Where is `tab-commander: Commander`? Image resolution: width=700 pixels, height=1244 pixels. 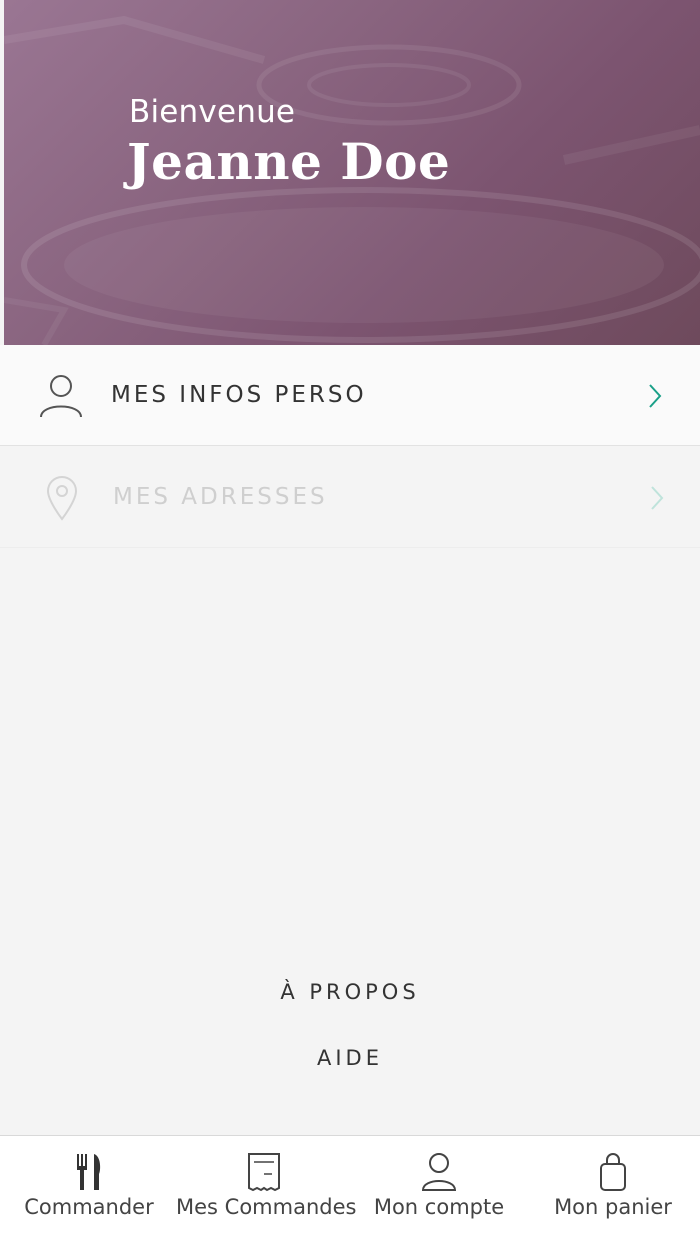
tab-commander: Commander is located at coordinates (89, 1190).